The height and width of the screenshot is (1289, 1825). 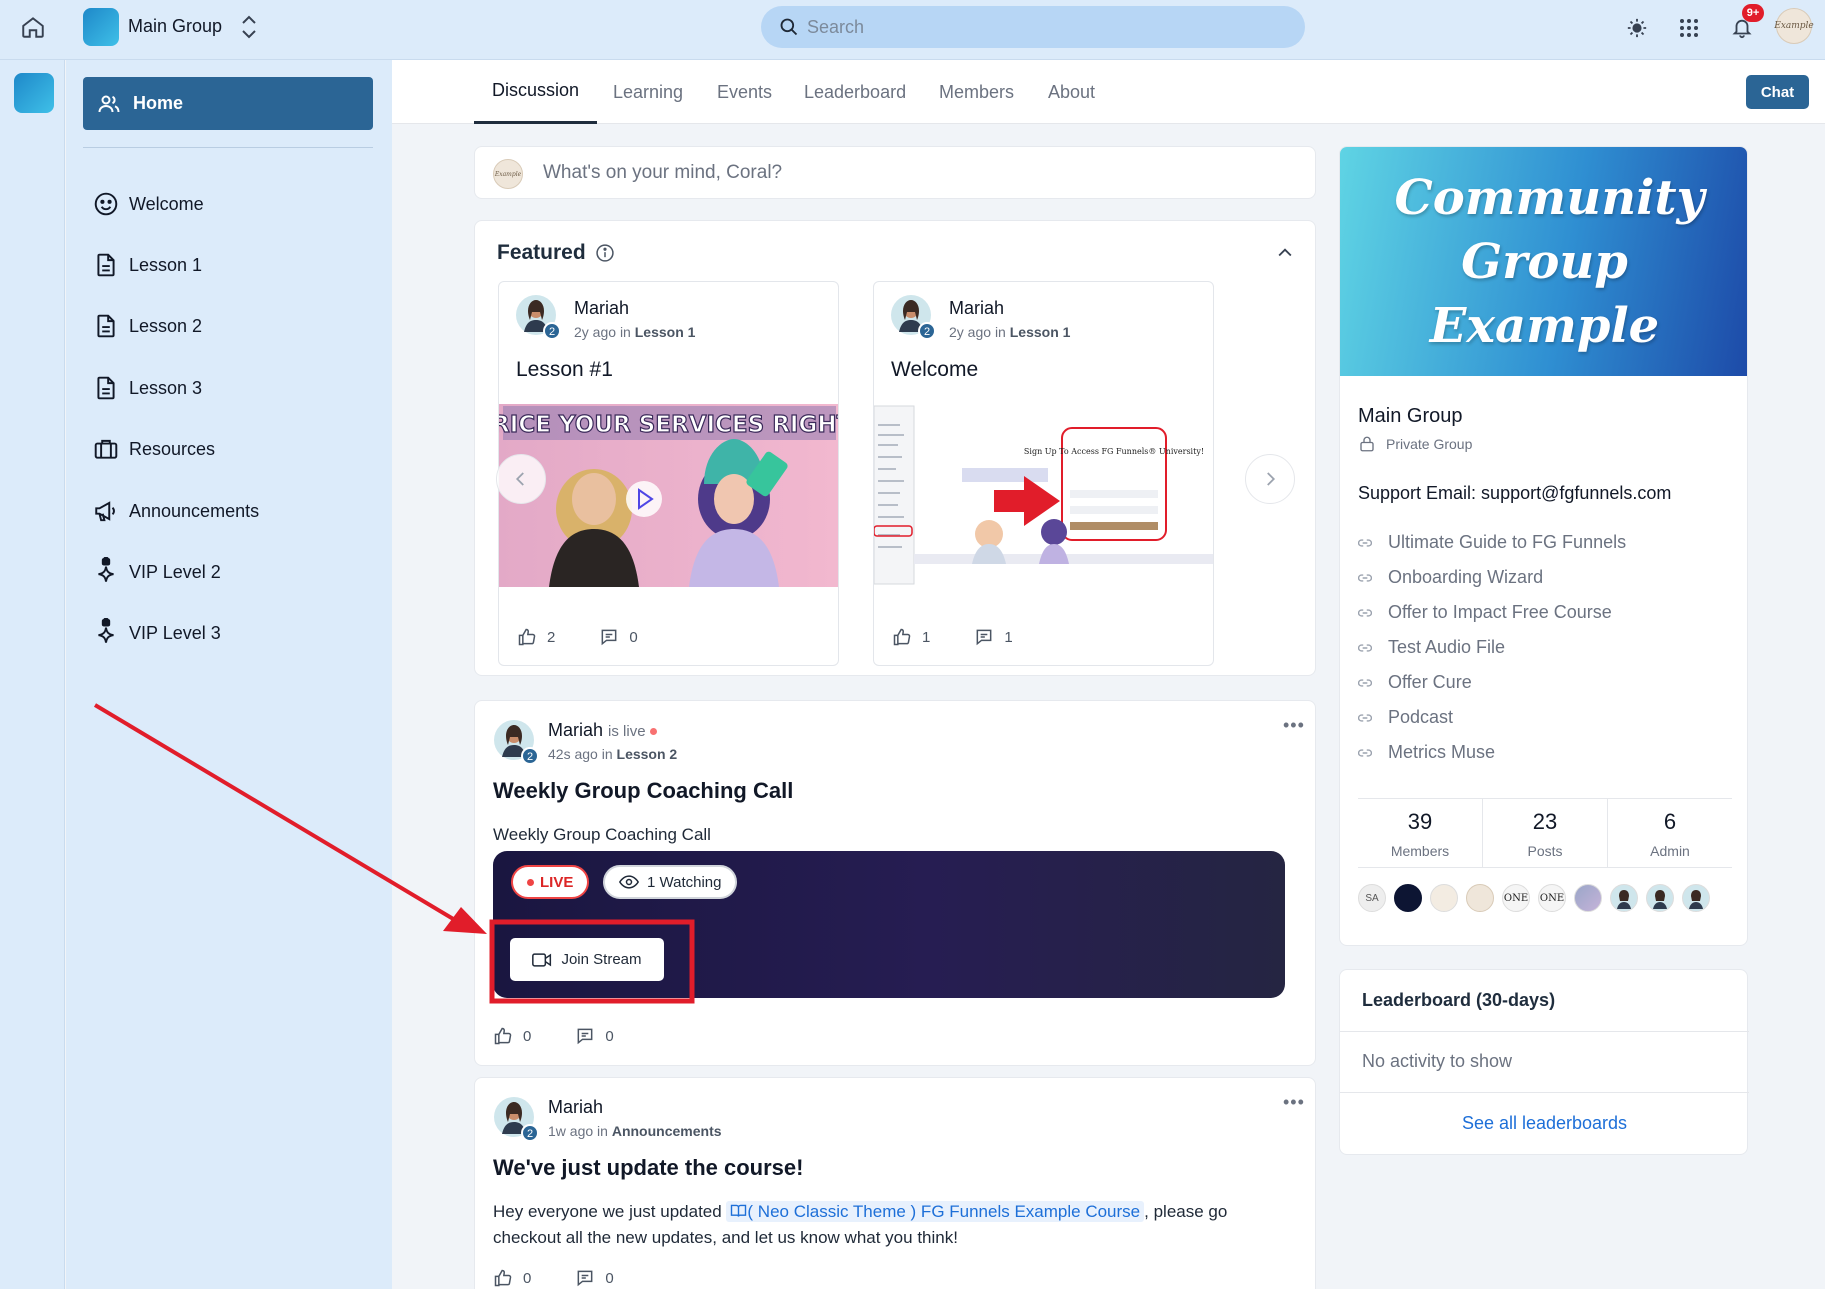 What do you see at coordinates (1047, 27) in the screenshot?
I see `search-input` at bounding box center [1047, 27].